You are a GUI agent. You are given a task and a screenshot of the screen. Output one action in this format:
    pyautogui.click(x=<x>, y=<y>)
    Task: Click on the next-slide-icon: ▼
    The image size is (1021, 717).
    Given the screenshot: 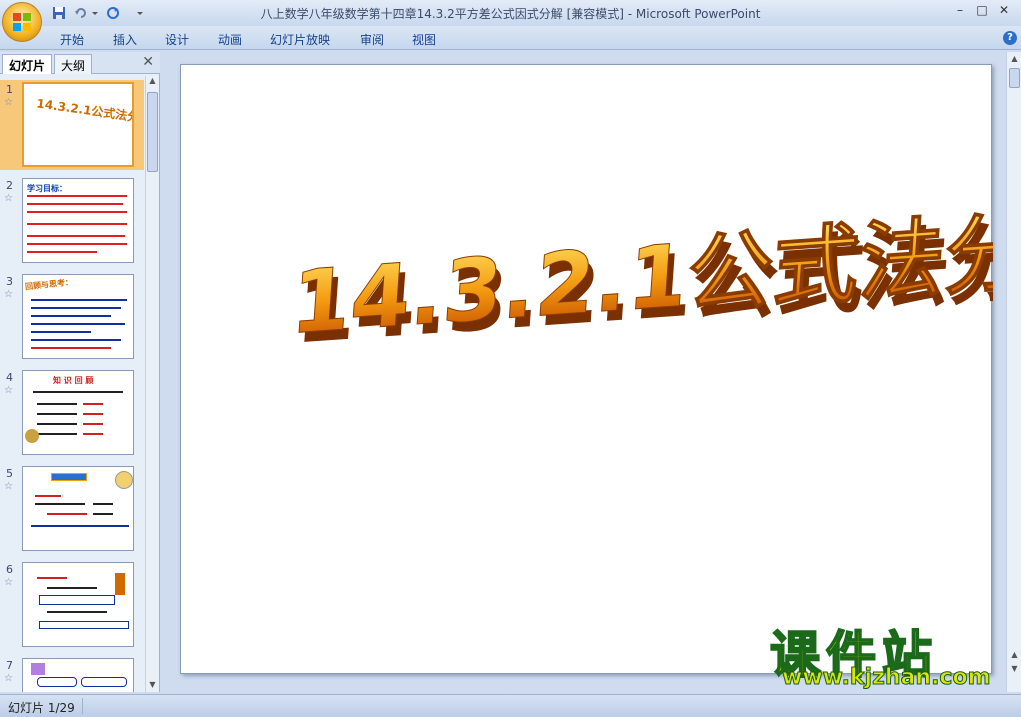 What is the action you would take?
    pyautogui.click(x=1014, y=670)
    